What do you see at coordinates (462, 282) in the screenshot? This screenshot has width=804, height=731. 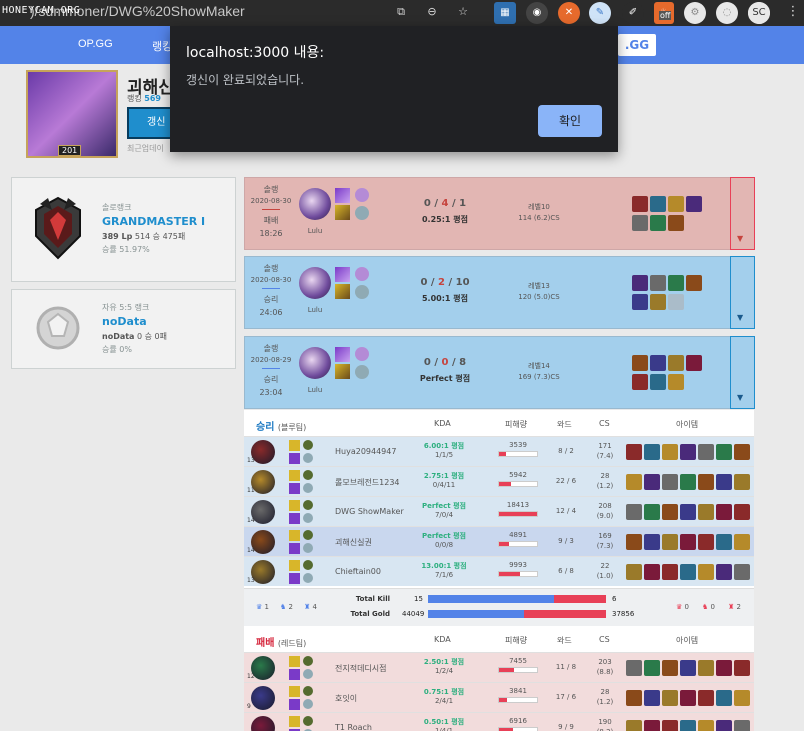 I see `assists: 10` at bounding box center [462, 282].